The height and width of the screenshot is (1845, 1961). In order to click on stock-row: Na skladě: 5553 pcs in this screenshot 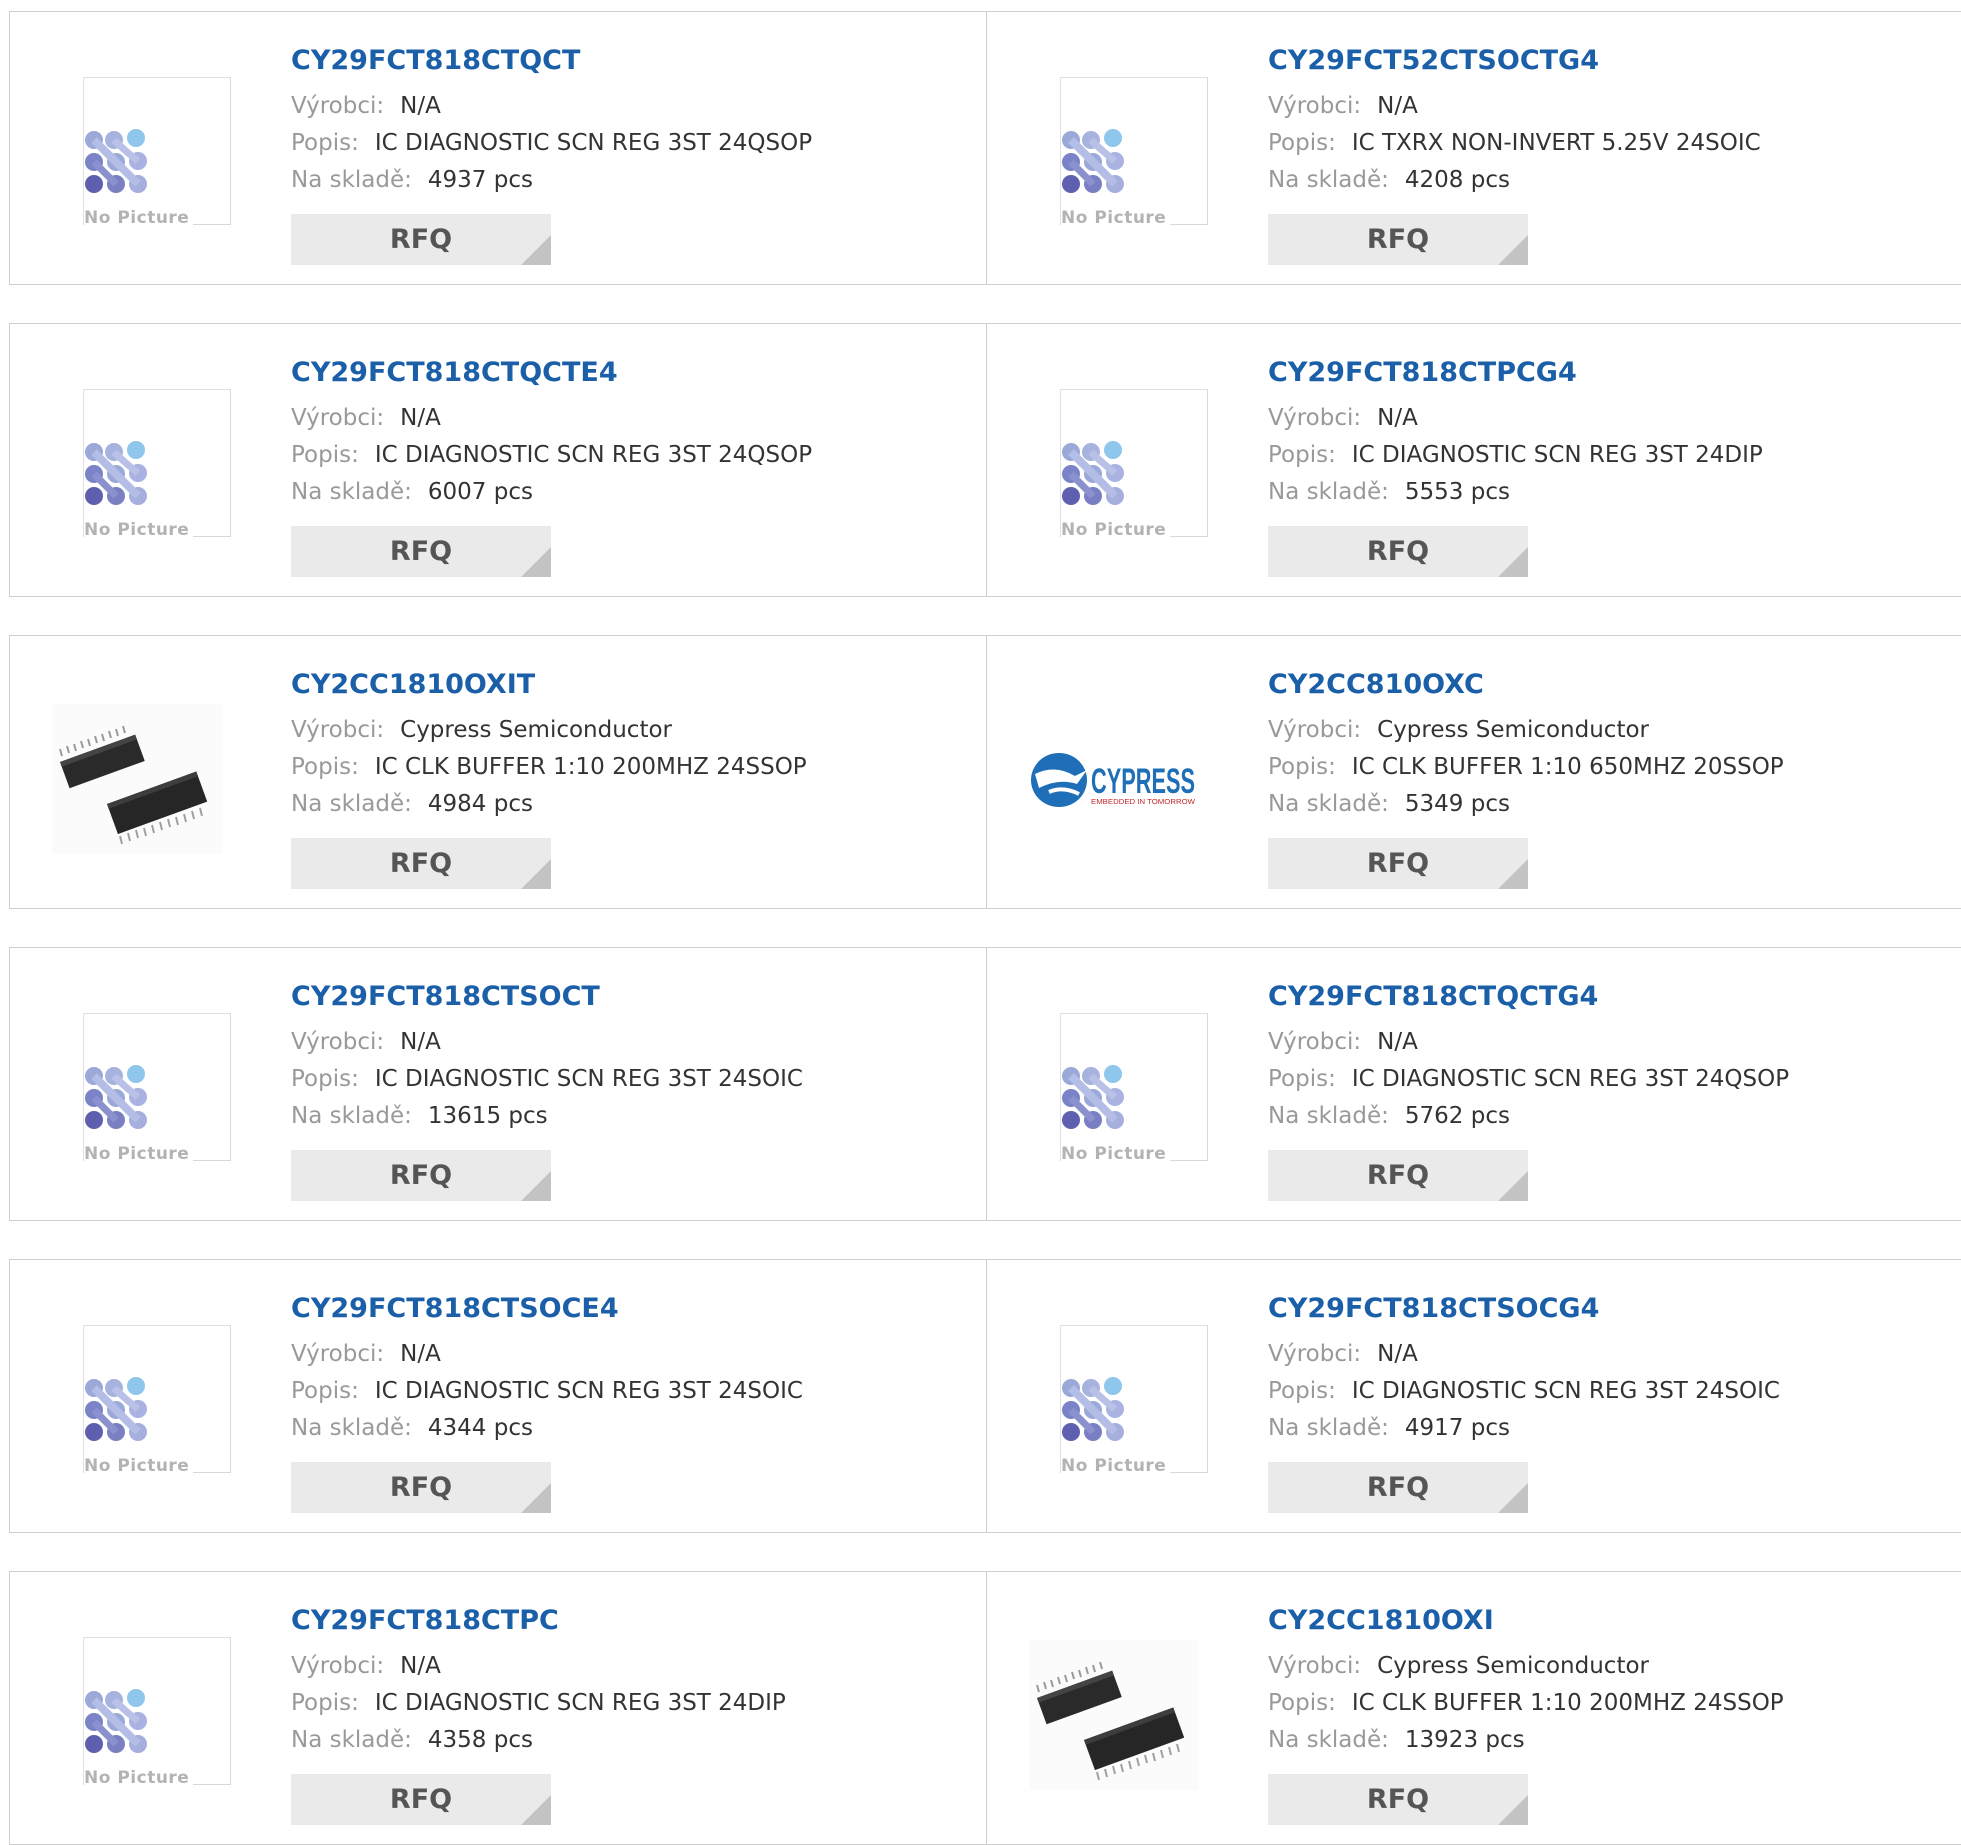, I will do `click(1389, 492)`.